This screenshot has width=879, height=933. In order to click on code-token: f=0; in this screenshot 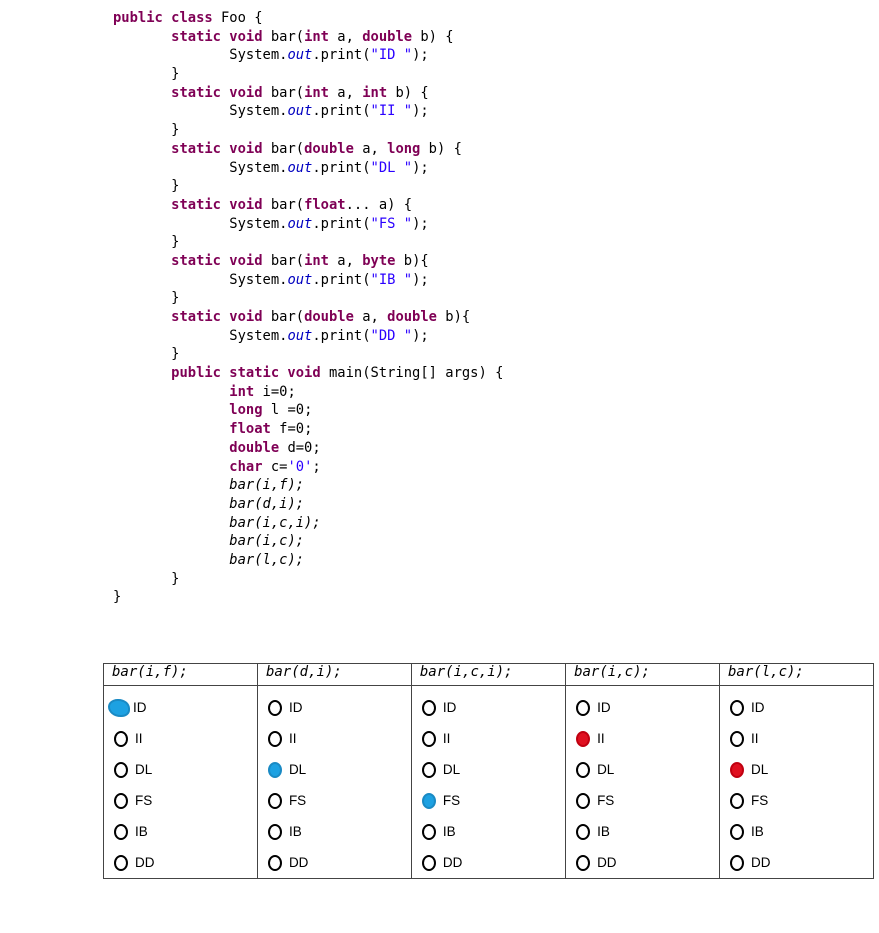, I will do `click(291, 429)`.